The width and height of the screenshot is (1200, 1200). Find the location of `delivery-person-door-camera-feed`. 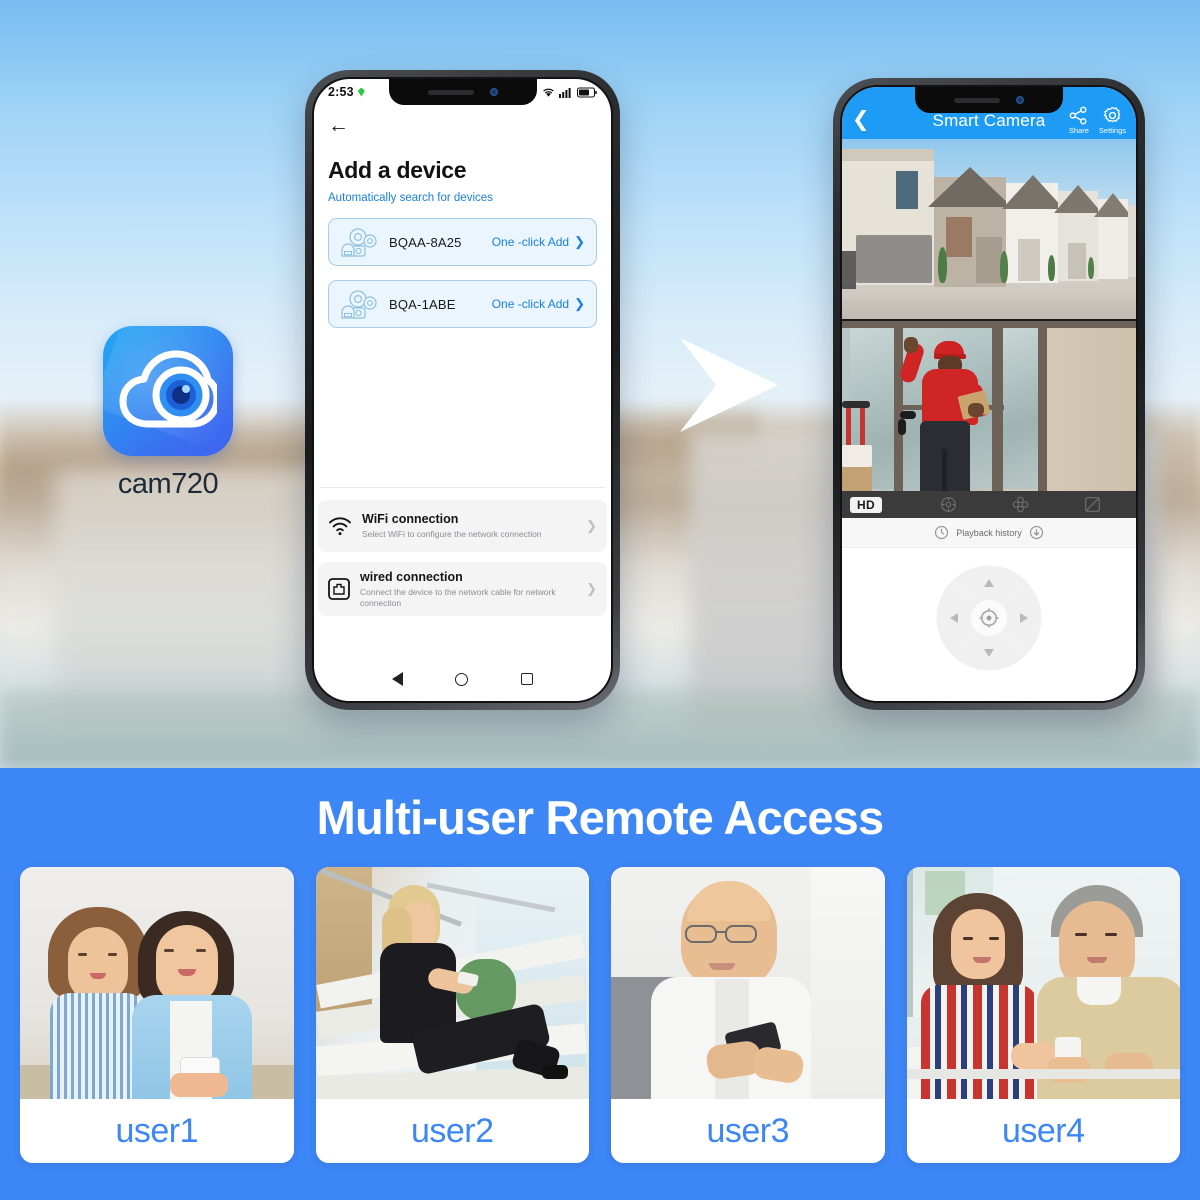

delivery-person-door-camera-feed is located at coordinates (989, 405).